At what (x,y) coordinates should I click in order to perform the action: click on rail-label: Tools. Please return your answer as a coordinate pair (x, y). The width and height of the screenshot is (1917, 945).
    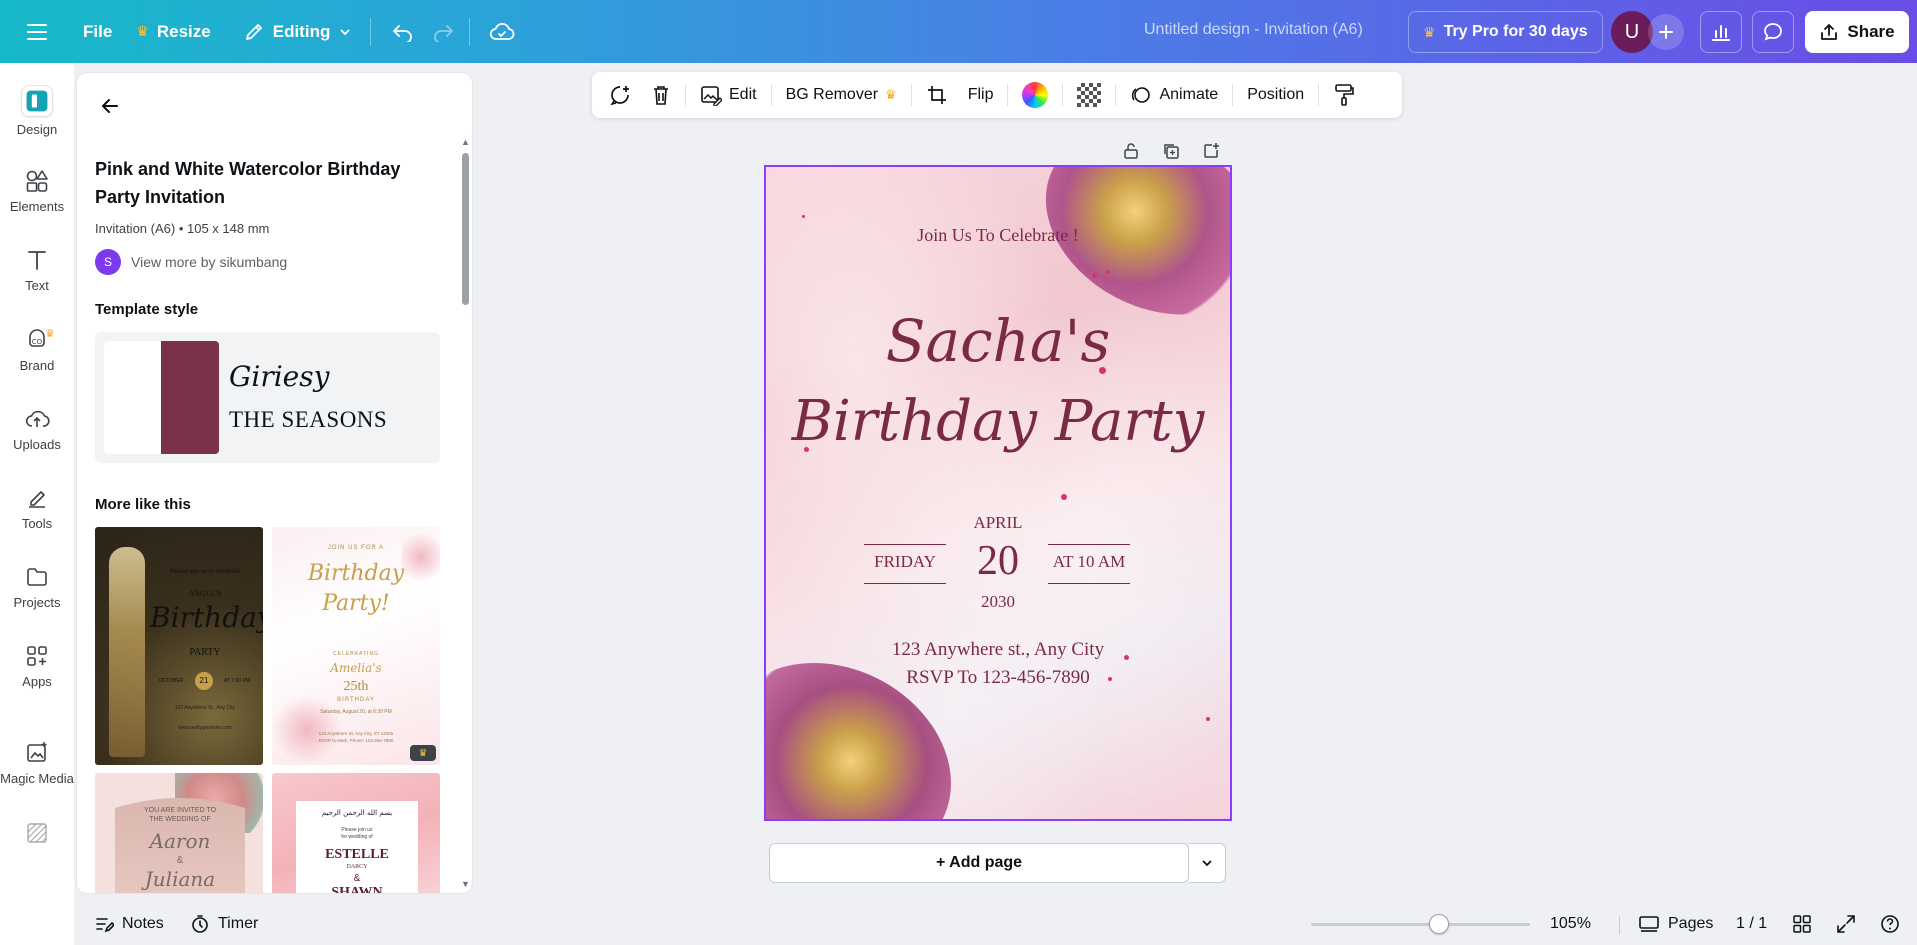
    Looking at the image, I should click on (37, 523).